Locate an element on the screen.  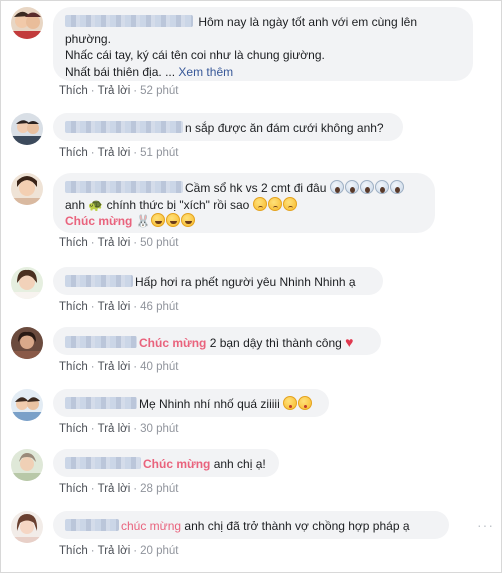
more-options-icon: ··· is located at coordinates (485, 525).